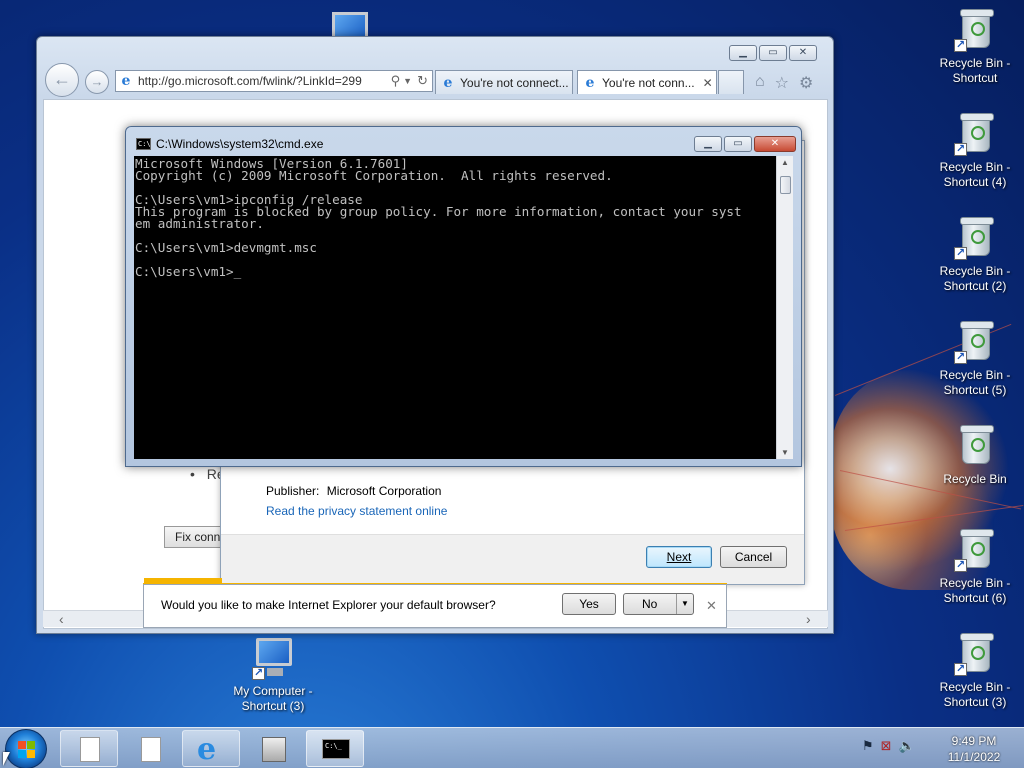 The height and width of the screenshot is (768, 1024). Describe the element at coordinates (6, 759) in the screenshot. I see `mouse-cursor-icon` at that location.